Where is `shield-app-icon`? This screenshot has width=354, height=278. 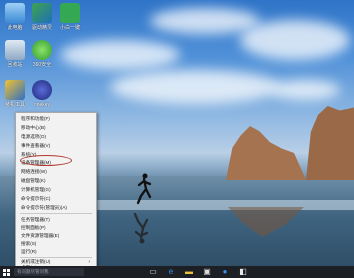 shield-app-icon is located at coordinates (42, 50).